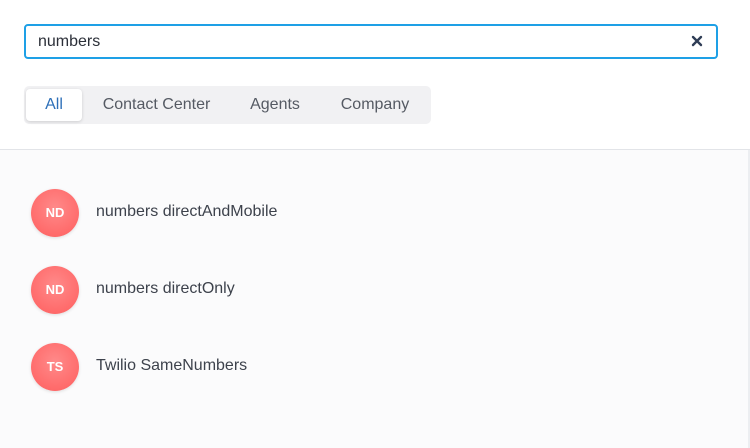 This screenshot has width=750, height=448. What do you see at coordinates (227, 105) in the screenshot?
I see `filter-tabs: All Contact Center Agents Company` at bounding box center [227, 105].